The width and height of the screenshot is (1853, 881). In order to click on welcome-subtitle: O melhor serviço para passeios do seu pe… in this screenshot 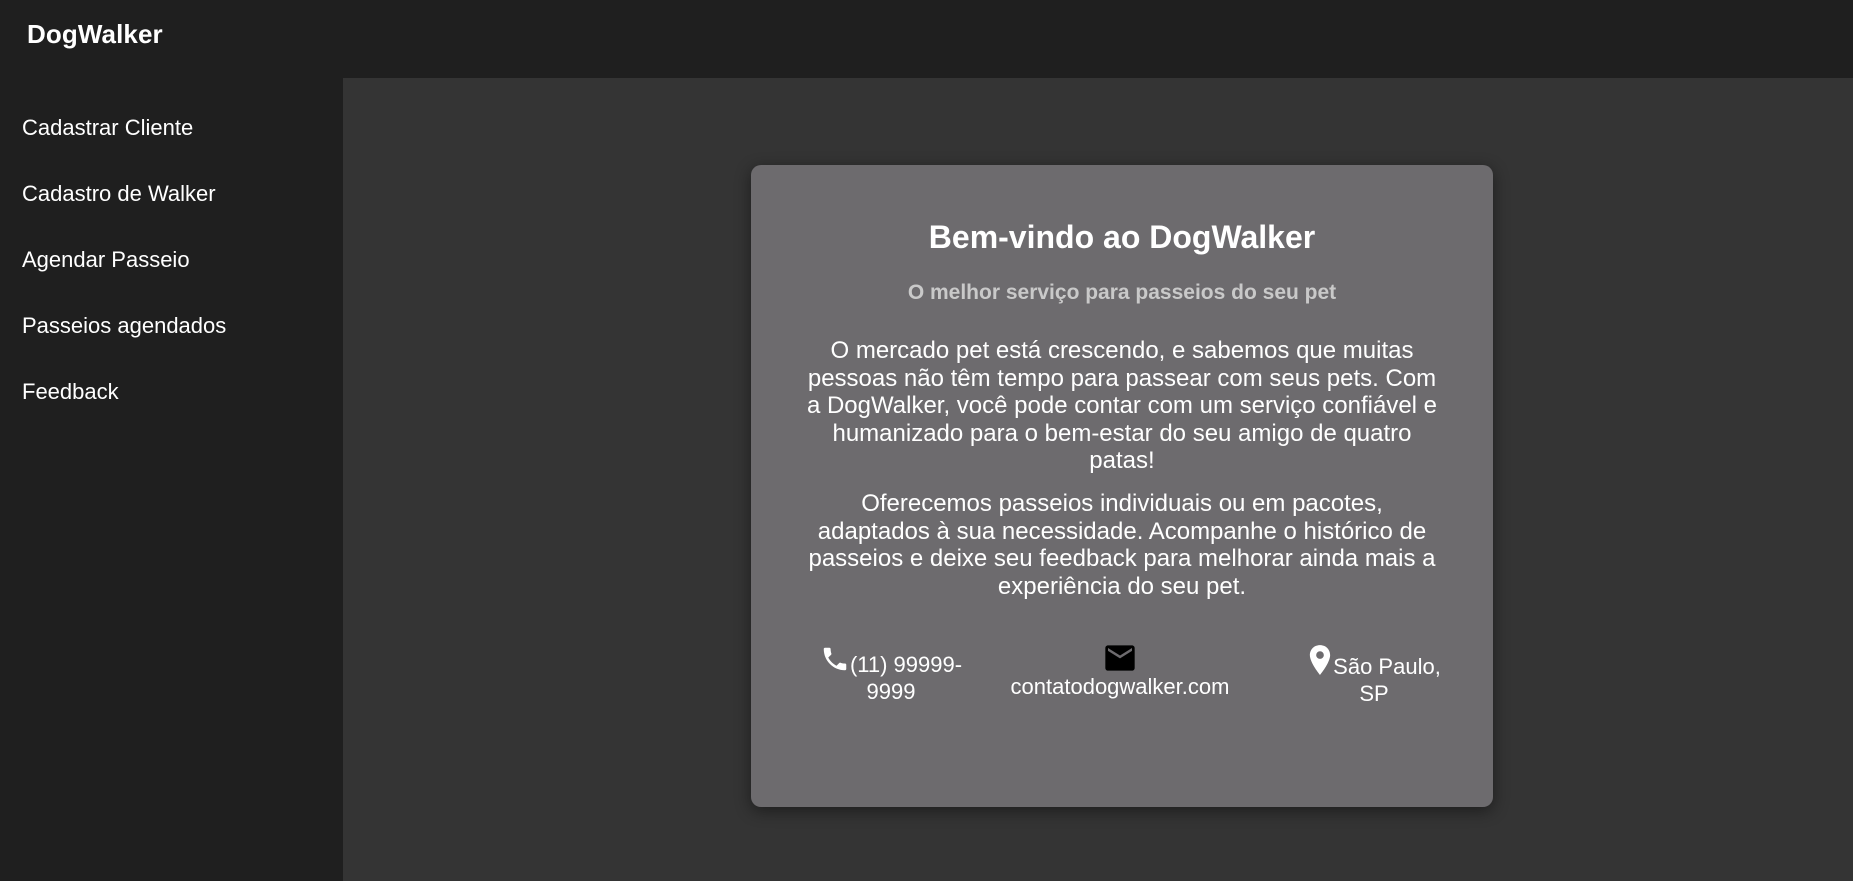, I will do `click(1122, 292)`.